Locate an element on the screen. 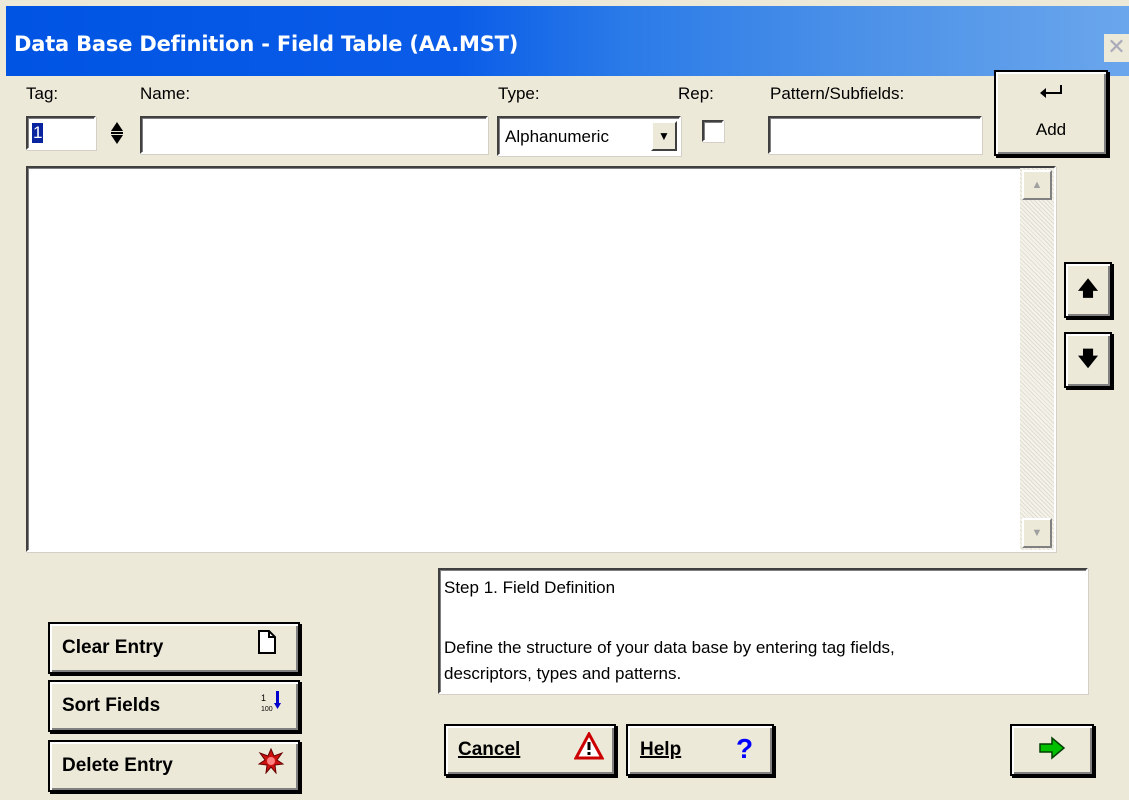  info-line-2: descriptors, types and patterns. is located at coordinates (563, 673).